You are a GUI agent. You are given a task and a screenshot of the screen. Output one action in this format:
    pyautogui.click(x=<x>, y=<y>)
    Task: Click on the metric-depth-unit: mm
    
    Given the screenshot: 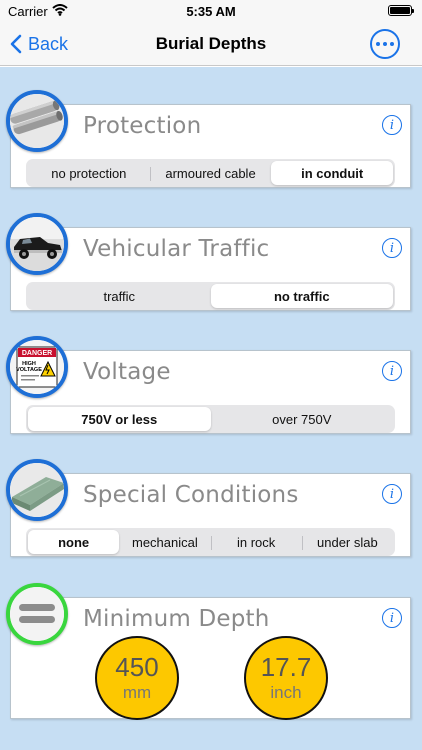 What is the action you would take?
    pyautogui.click(x=137, y=692)
    